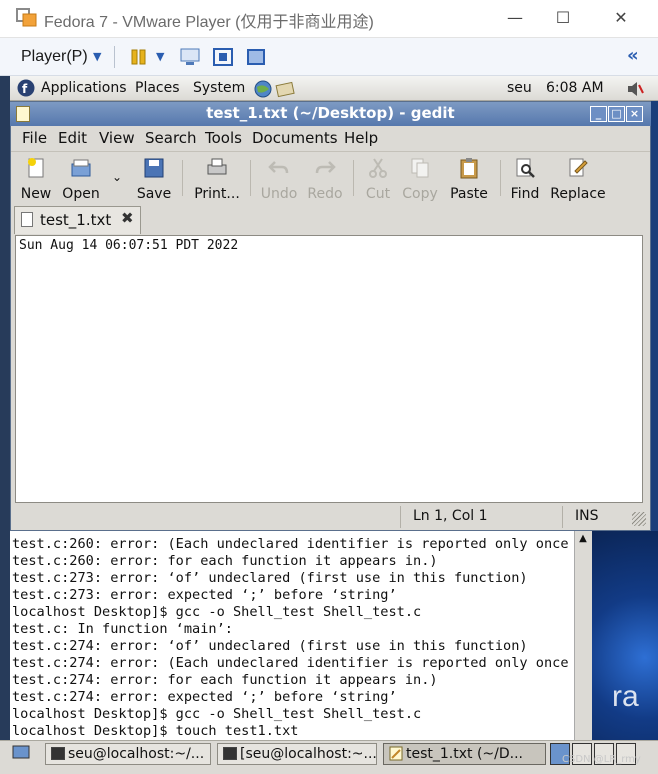  I want to click on copy-icon, so click(420, 168).